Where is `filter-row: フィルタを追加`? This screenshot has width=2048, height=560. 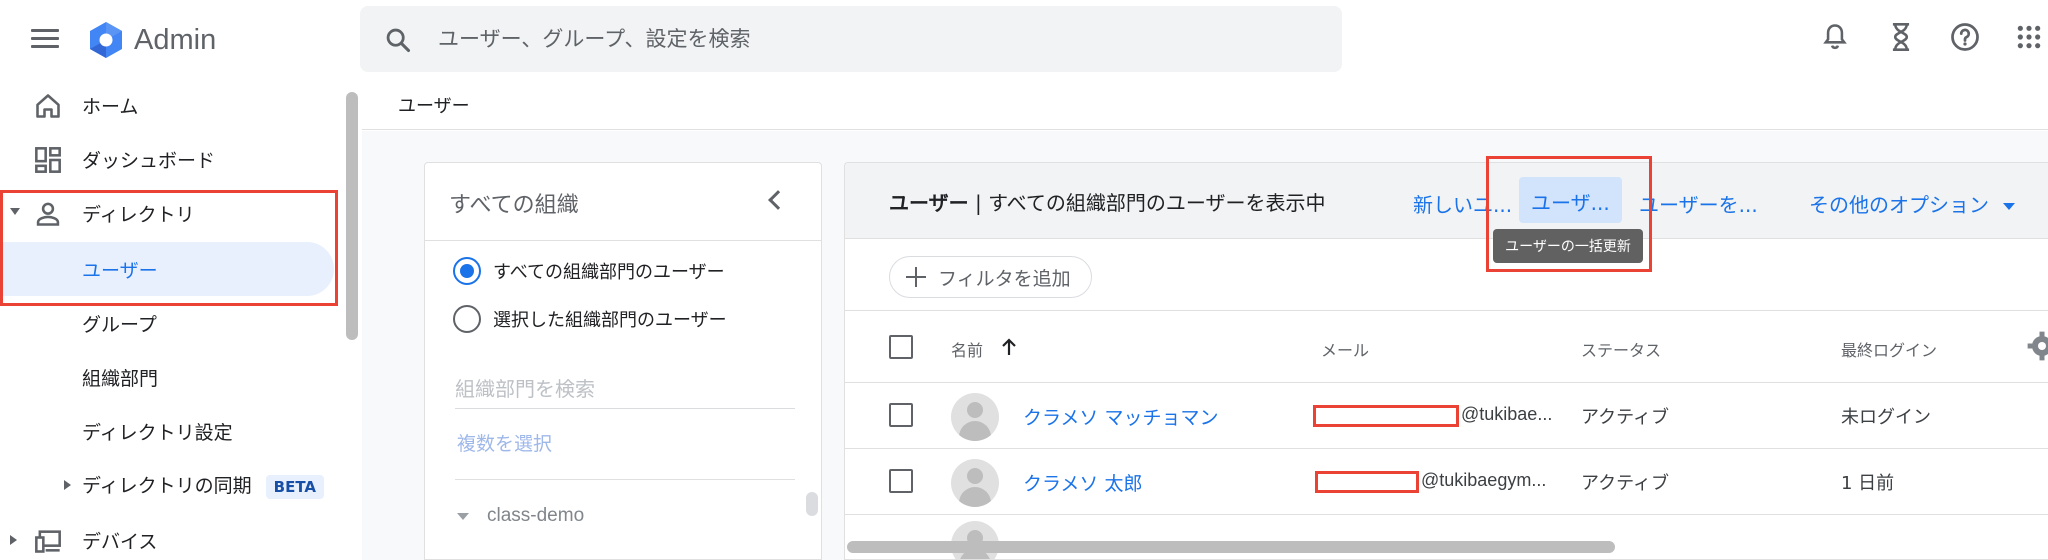 filter-row: フィルタを追加 is located at coordinates (1446, 275).